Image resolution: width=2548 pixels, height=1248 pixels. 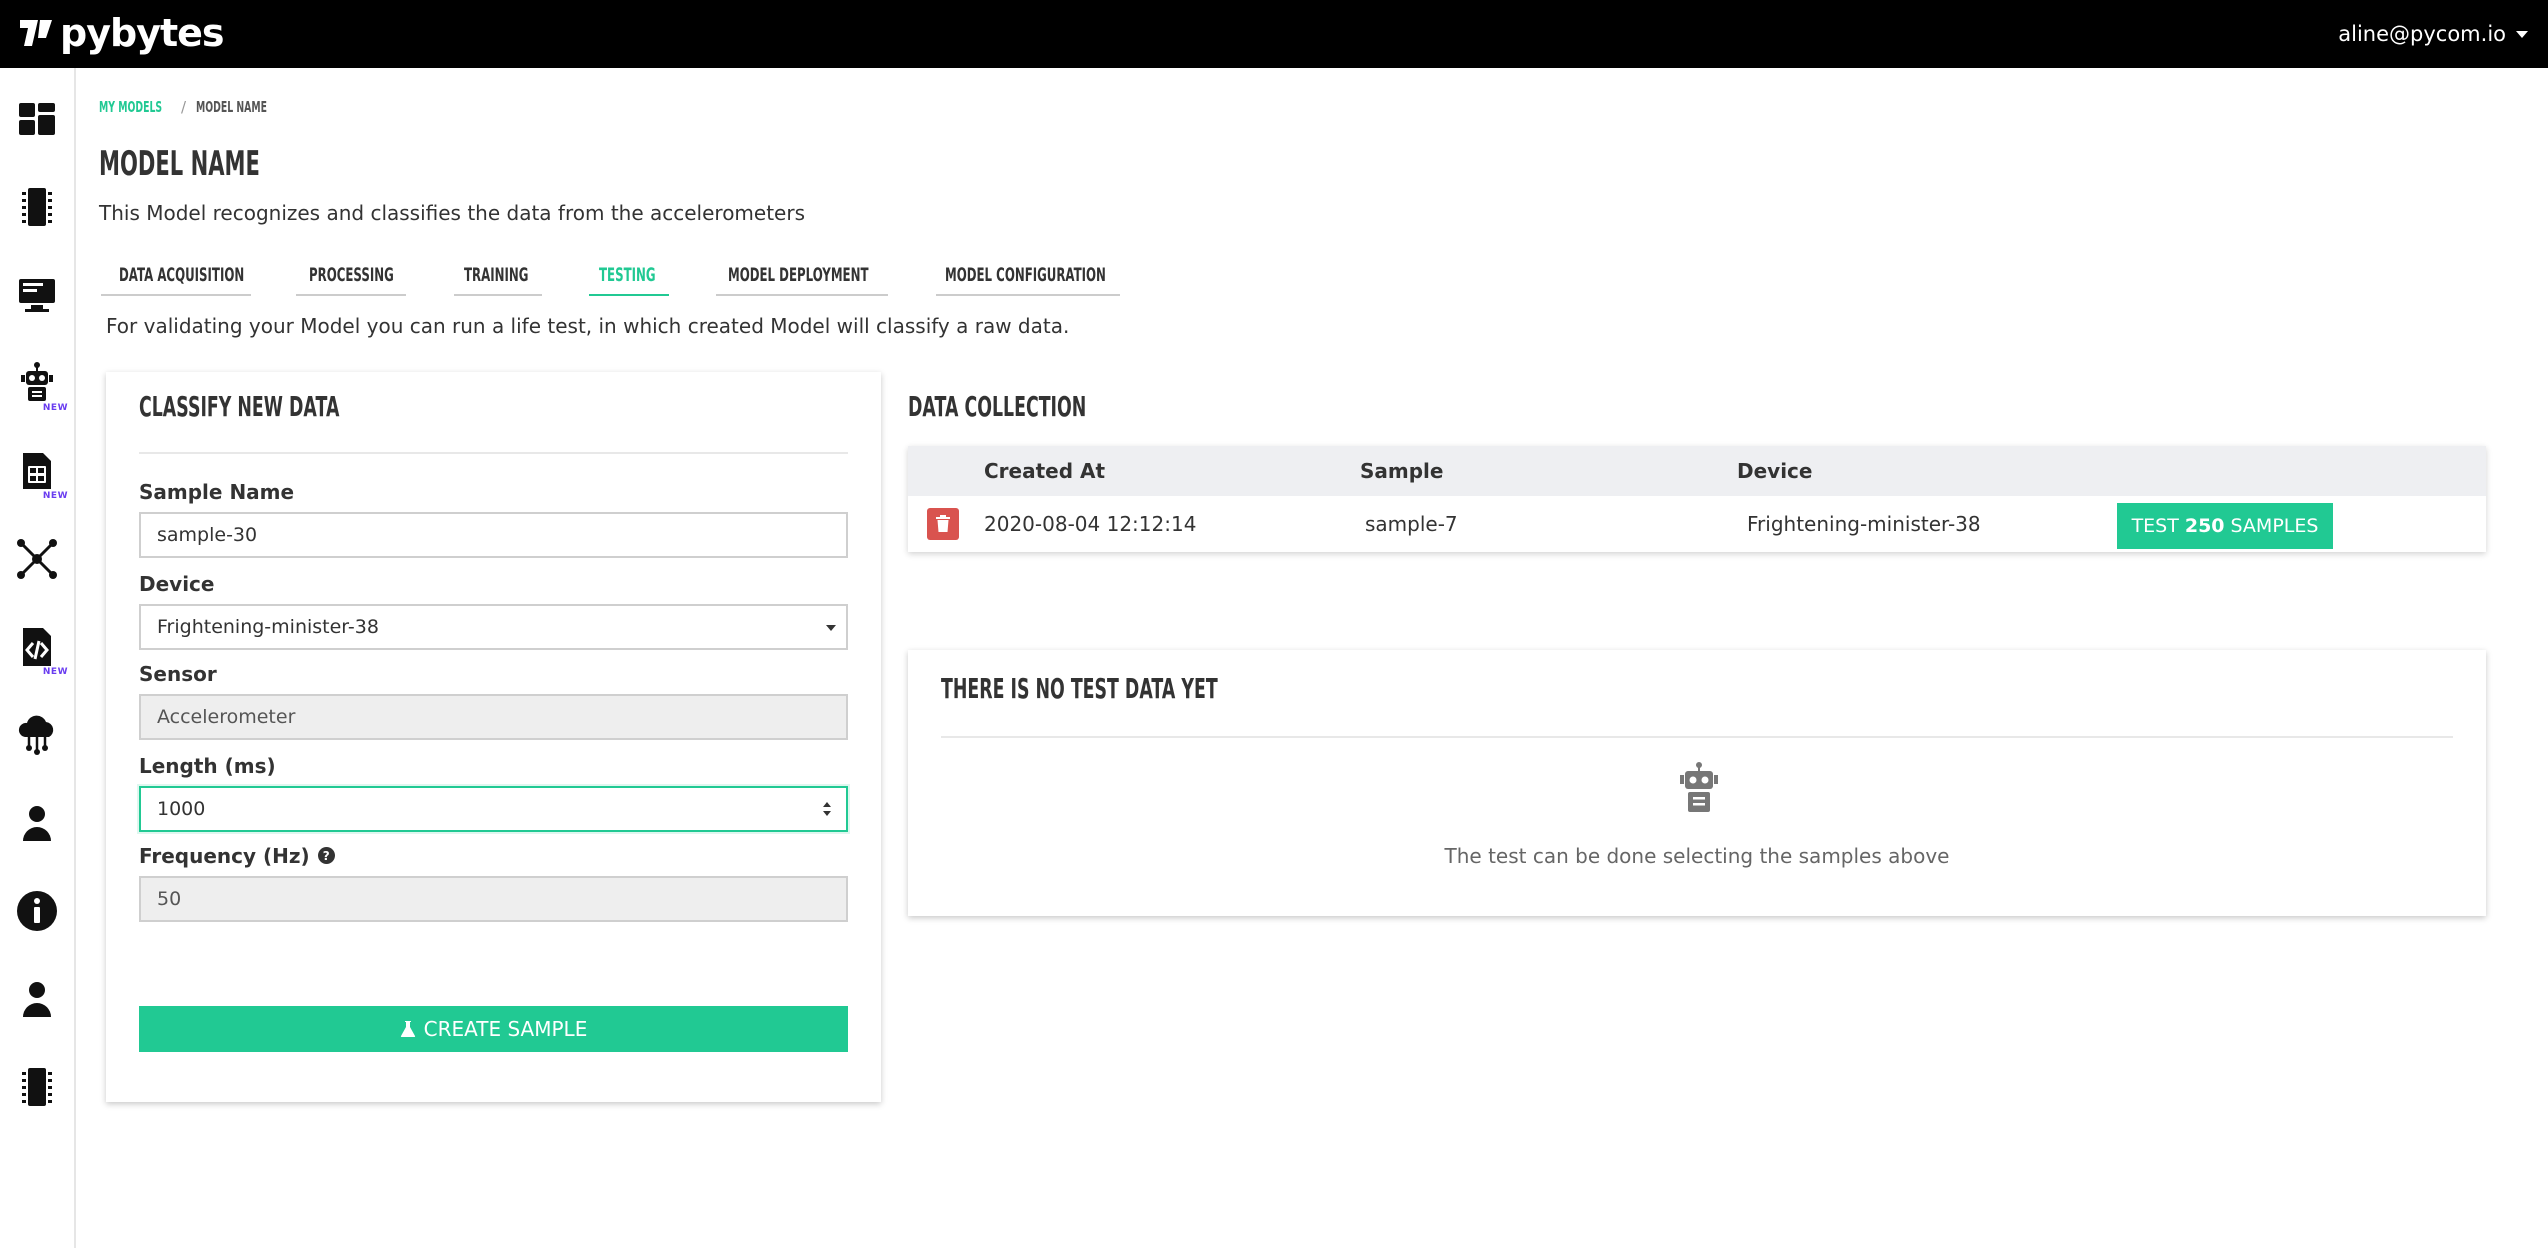 What do you see at coordinates (187, 107) in the screenshot?
I see `breadcrumb: MY MODELS / MODEL NAME` at bounding box center [187, 107].